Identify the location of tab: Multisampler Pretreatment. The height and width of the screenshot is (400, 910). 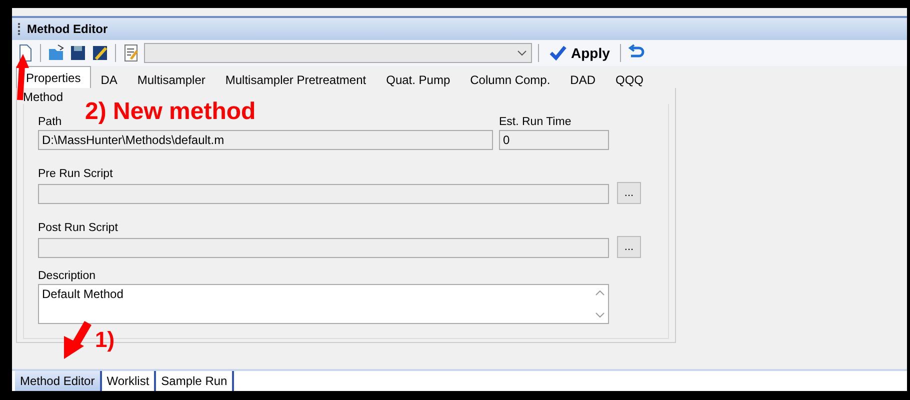
(295, 78).